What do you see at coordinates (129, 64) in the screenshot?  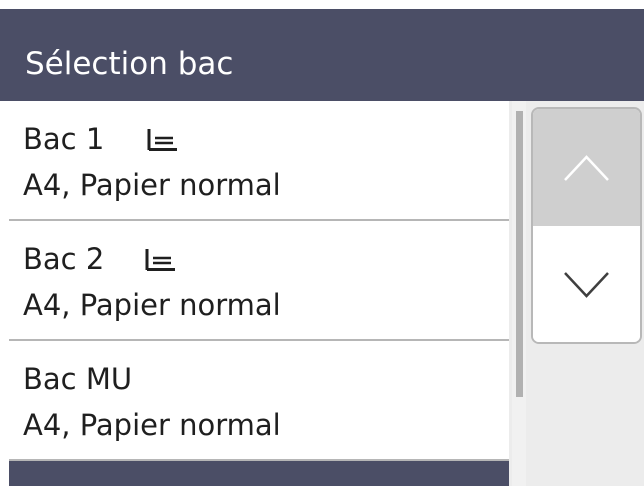 I see `page-title: Sélection bac` at bounding box center [129, 64].